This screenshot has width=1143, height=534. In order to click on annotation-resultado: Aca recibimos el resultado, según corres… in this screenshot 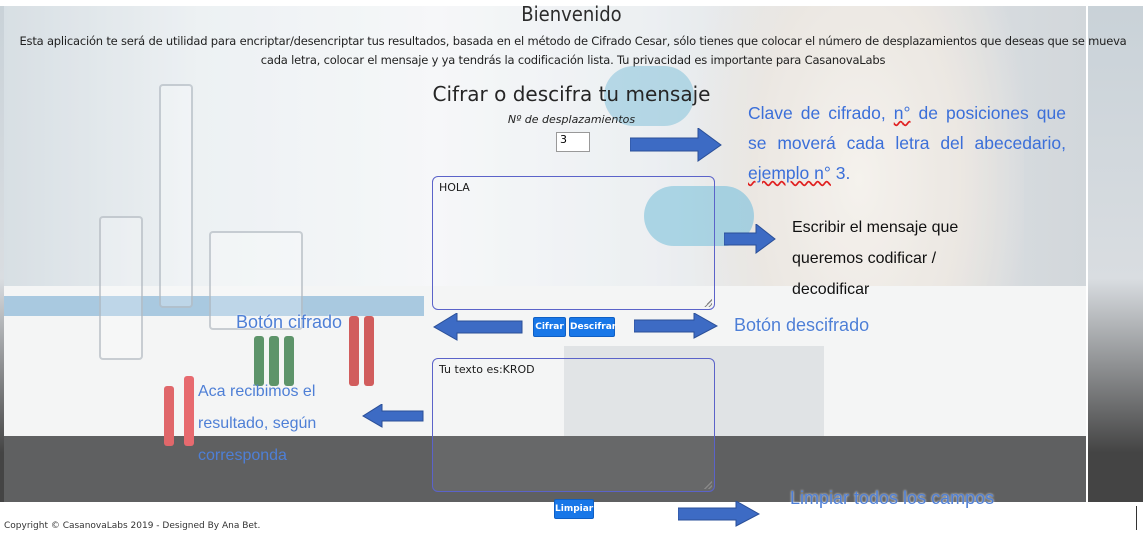, I will do `click(257, 423)`.